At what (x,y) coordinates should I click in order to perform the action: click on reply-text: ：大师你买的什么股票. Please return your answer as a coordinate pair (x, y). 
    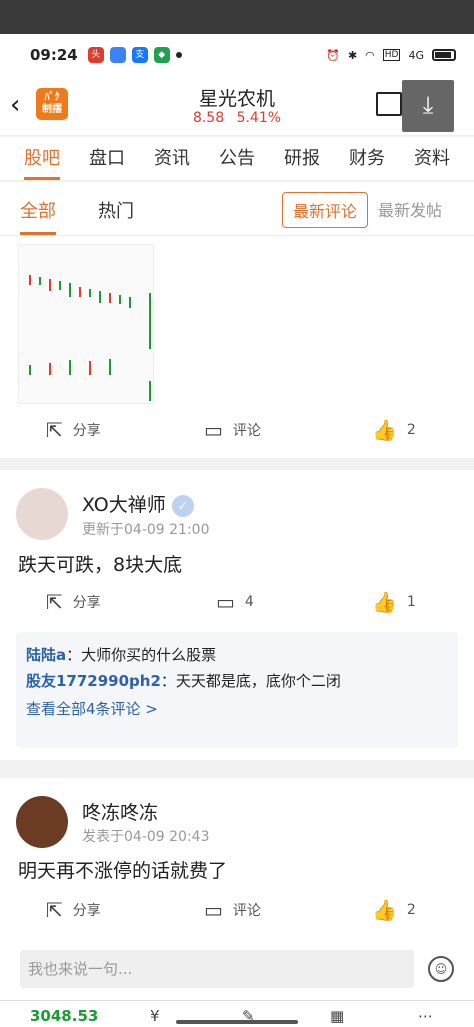
    Looking at the image, I should click on (141, 655).